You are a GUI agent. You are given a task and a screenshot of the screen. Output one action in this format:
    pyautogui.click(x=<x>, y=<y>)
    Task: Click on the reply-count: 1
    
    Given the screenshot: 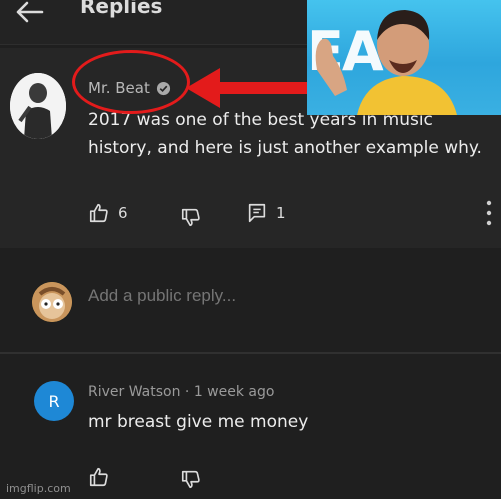 What is the action you would take?
    pyautogui.click(x=281, y=213)
    